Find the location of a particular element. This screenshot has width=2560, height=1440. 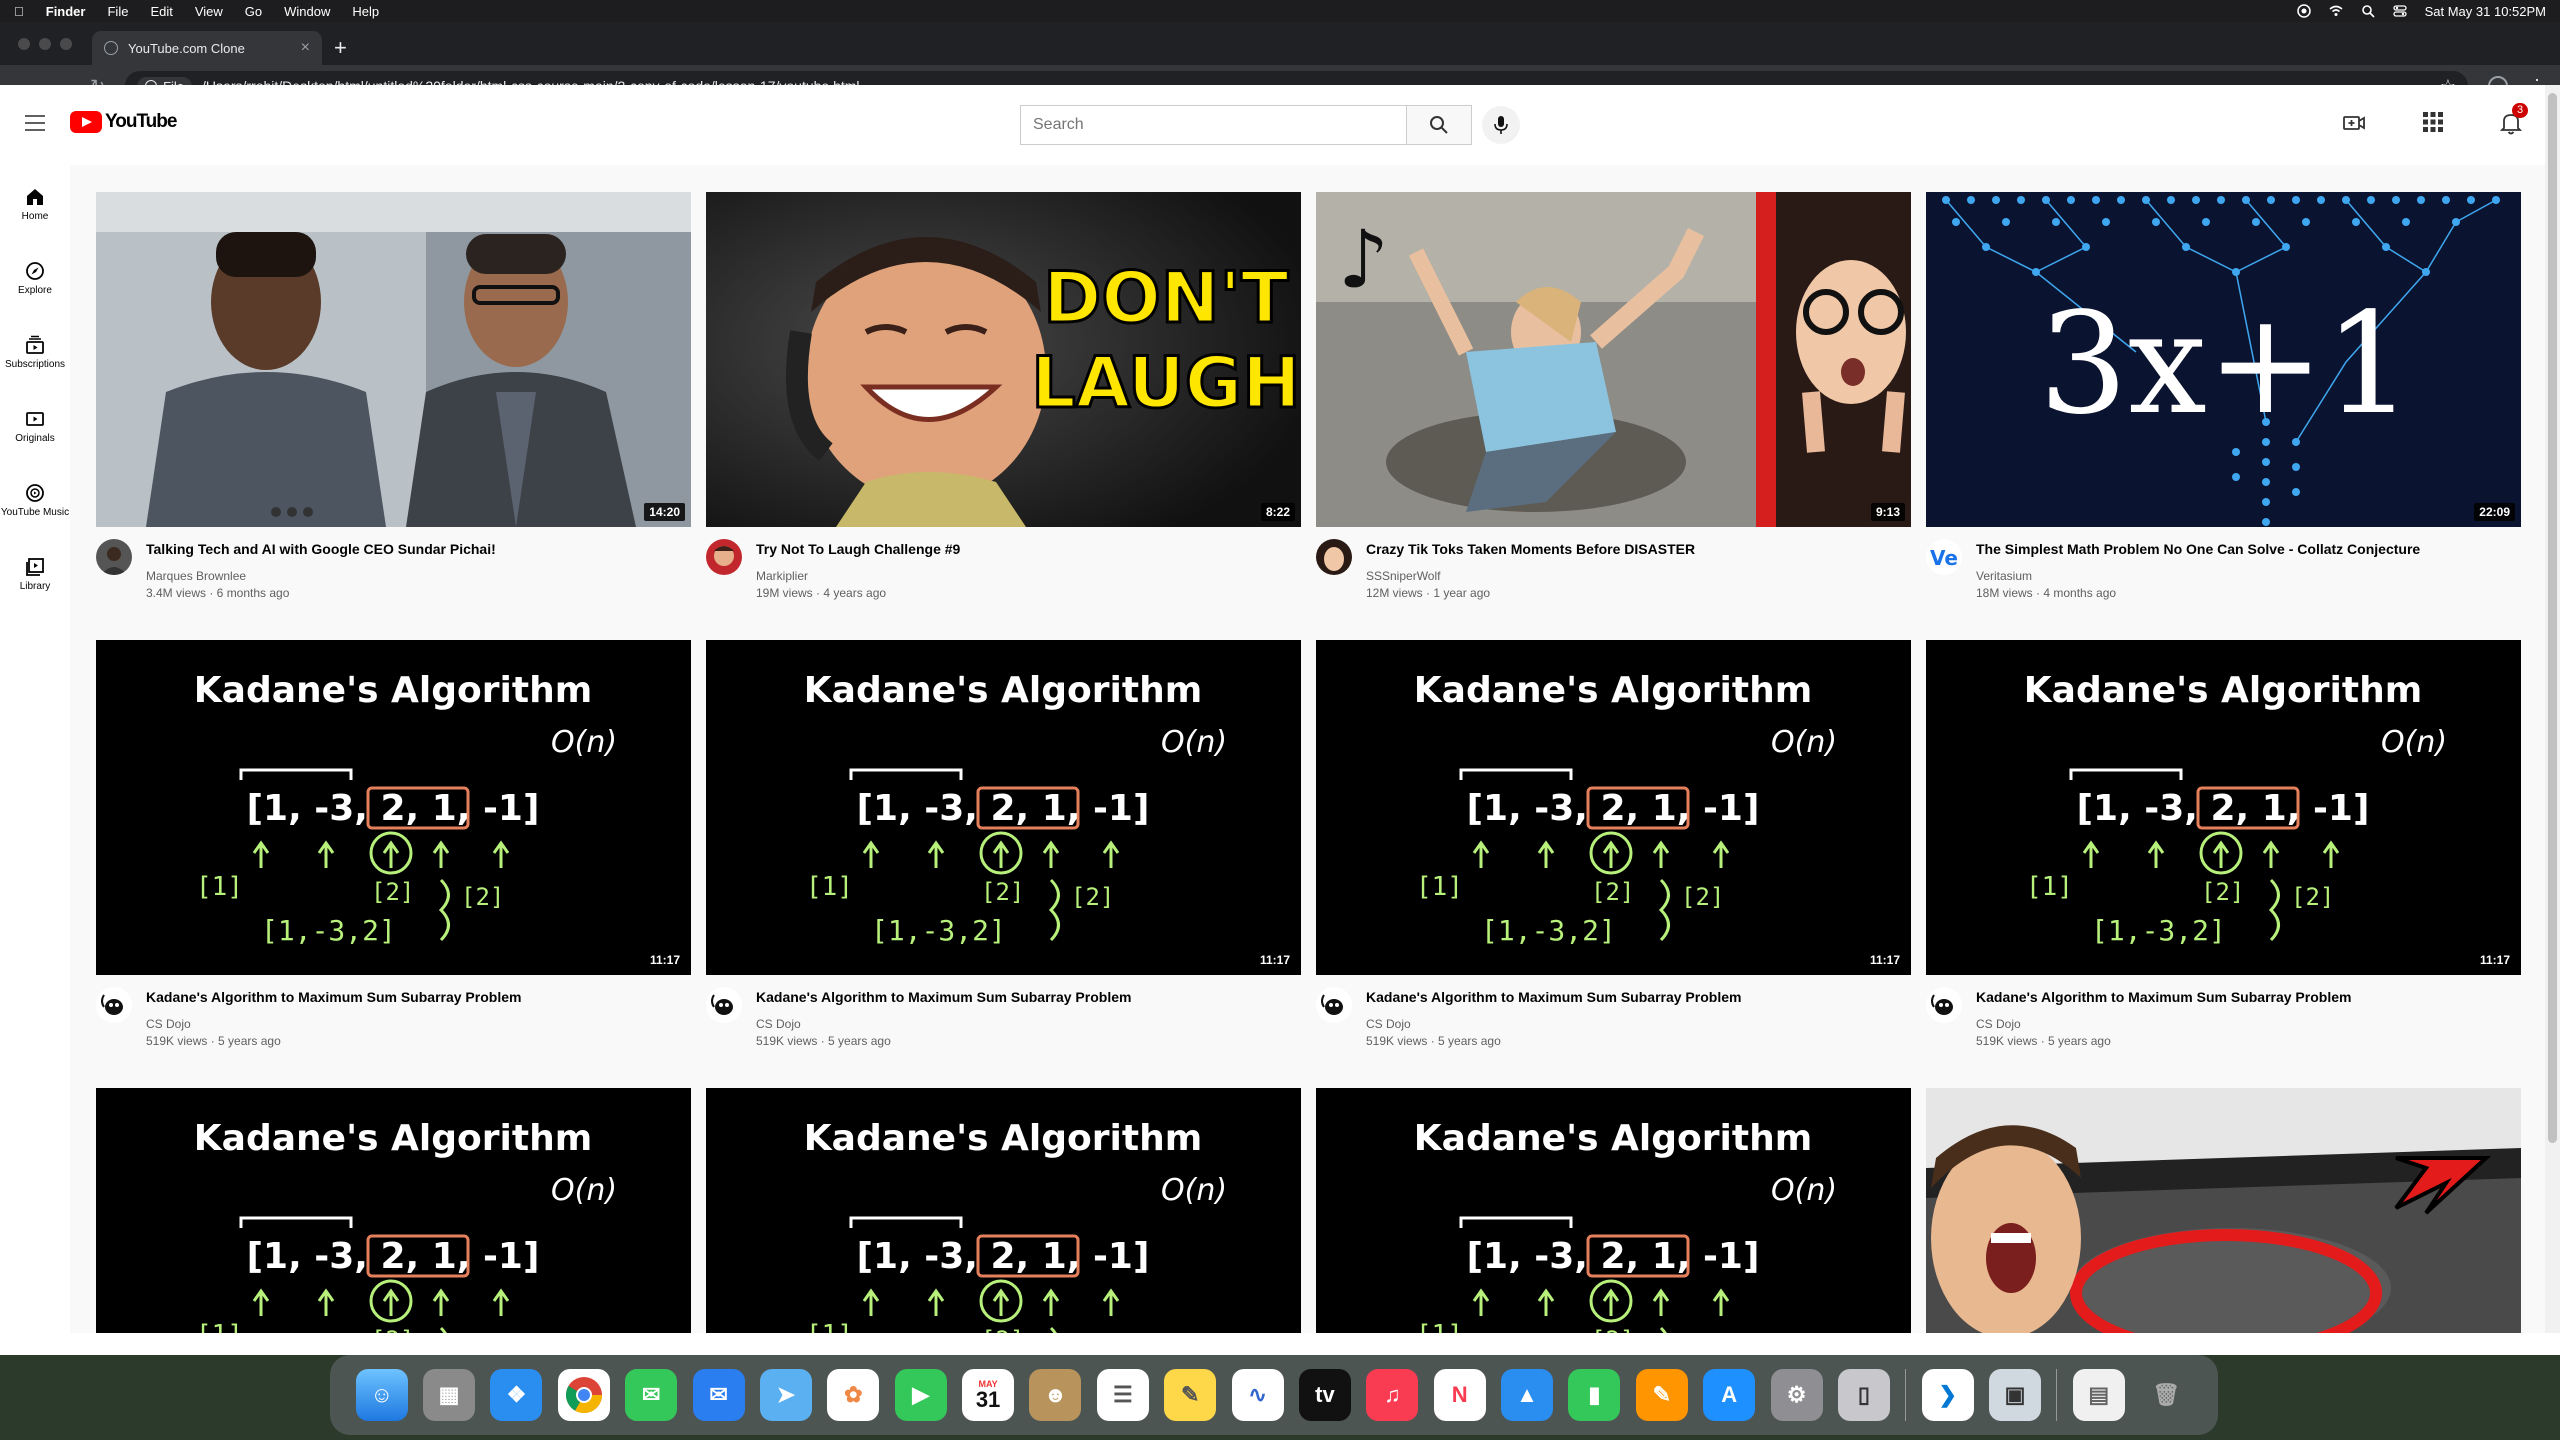

downloads-stack-icon: ▤ is located at coordinates (2098, 1395).